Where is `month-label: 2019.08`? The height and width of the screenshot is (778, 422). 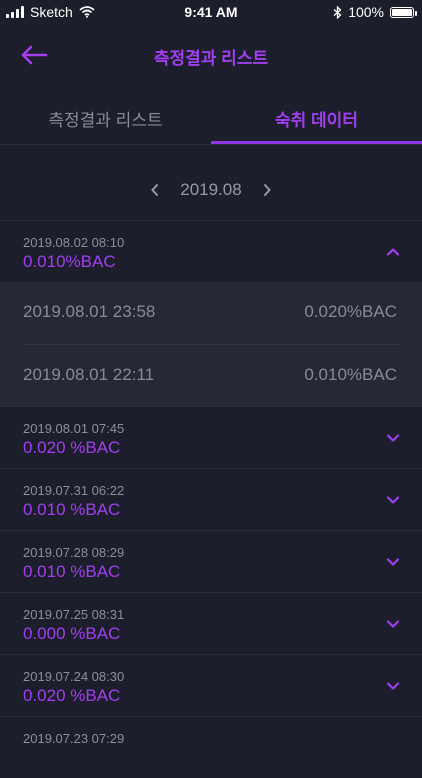
month-label: 2019.08 is located at coordinates (211, 189).